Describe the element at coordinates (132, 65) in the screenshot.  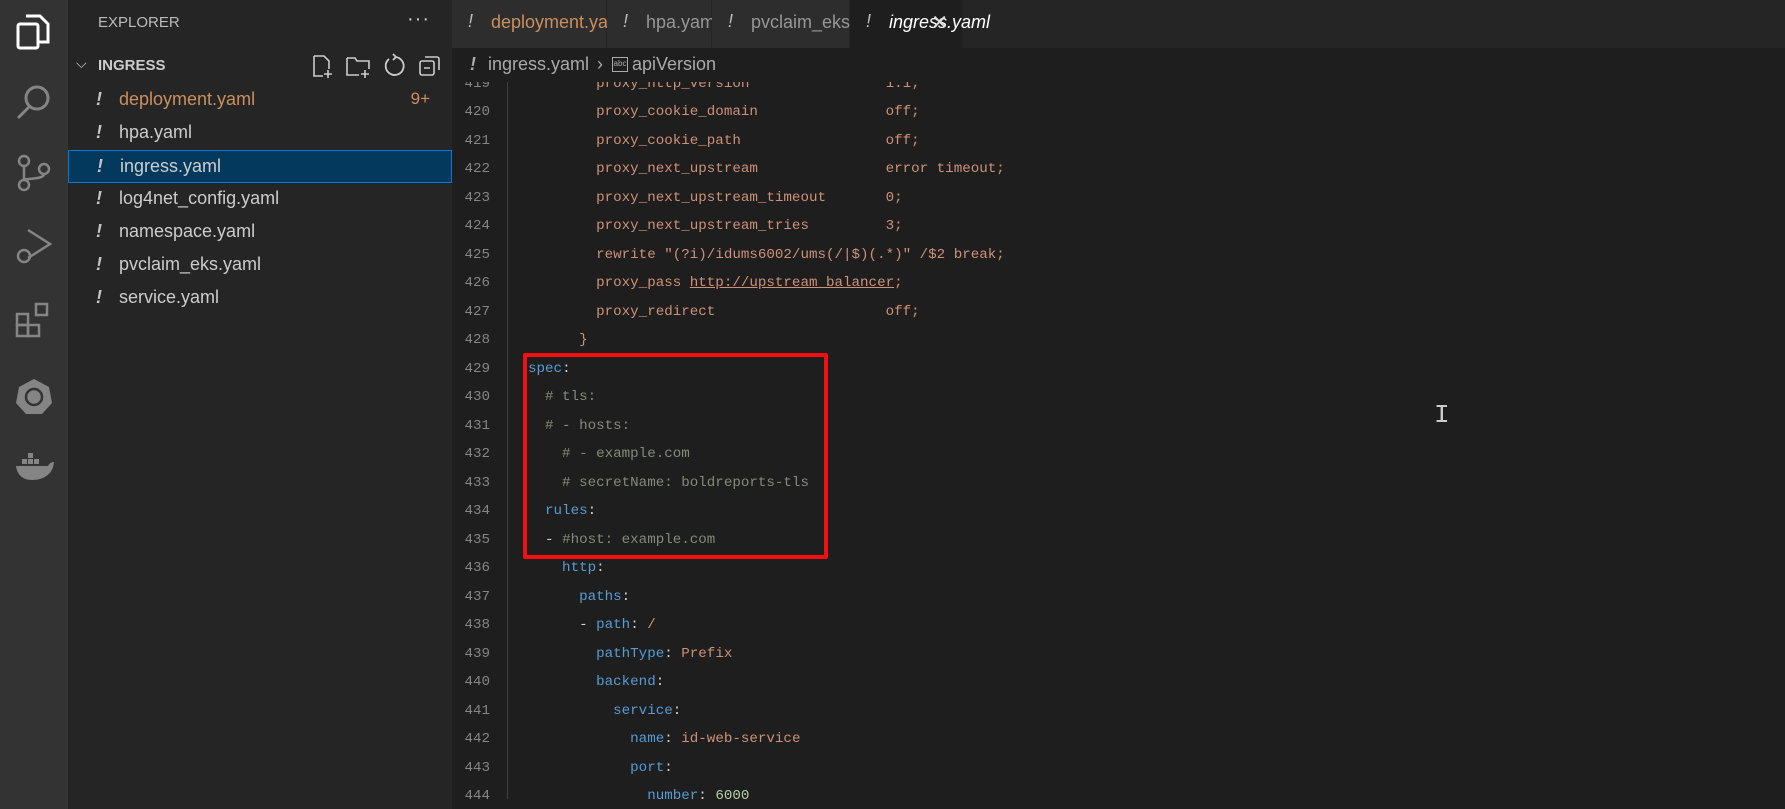
I see `folder-name: INGRESS` at that location.